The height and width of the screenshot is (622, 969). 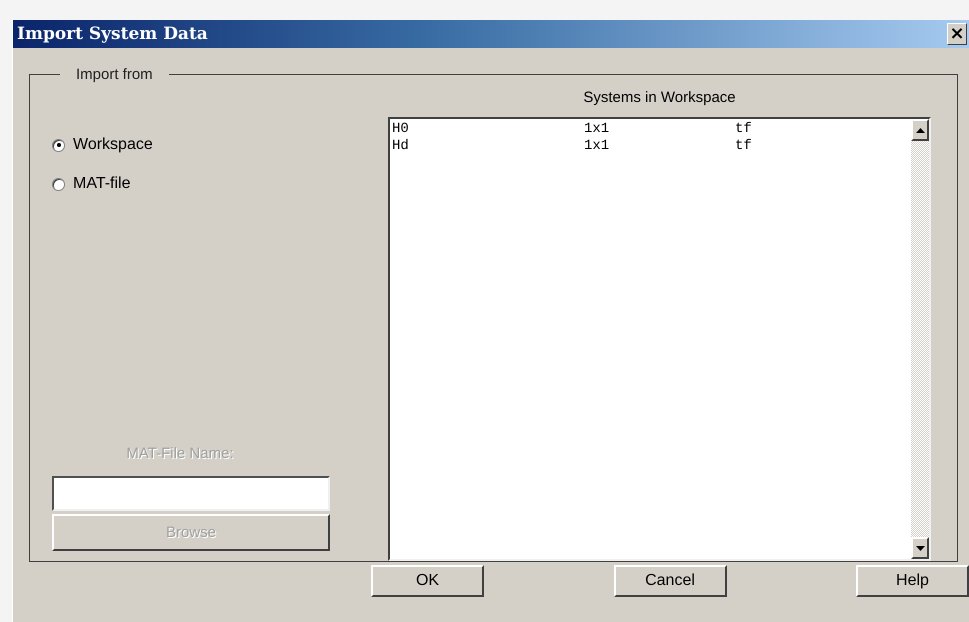 What do you see at coordinates (114, 74) in the screenshot?
I see `group-legend: Import from` at bounding box center [114, 74].